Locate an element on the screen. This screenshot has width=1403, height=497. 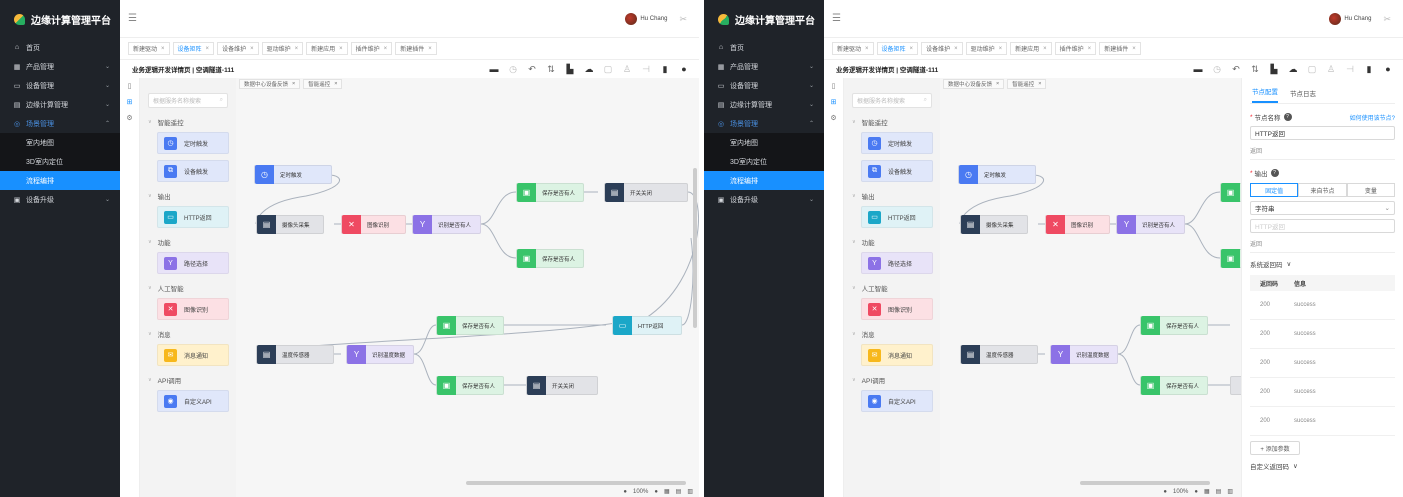
flow-node-temp-data: Y 识别温度数据 is located at coordinates (1084, 354).